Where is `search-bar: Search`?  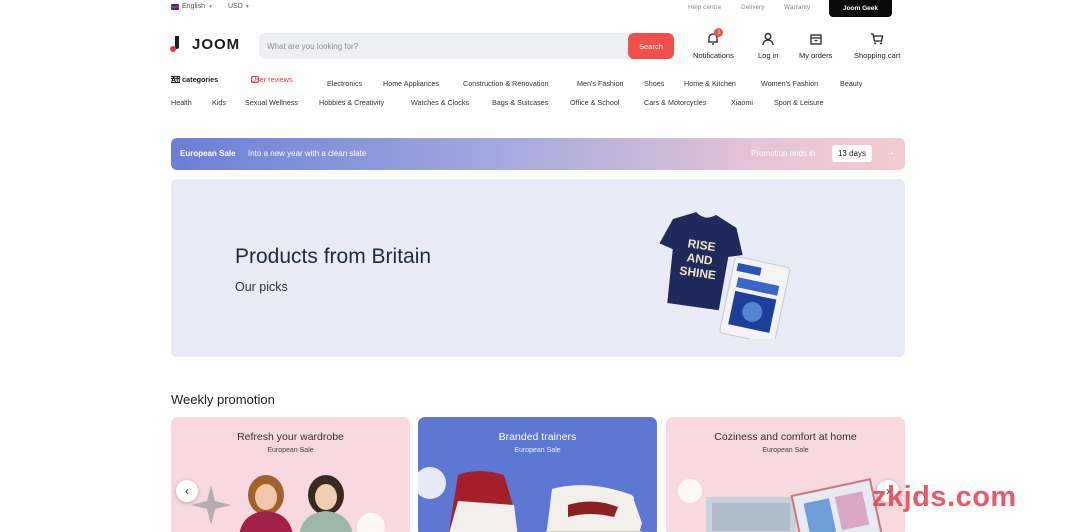
search-bar: Search is located at coordinates (466, 46).